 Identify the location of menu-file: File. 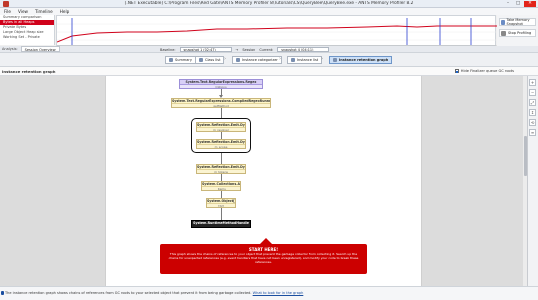
(7, 11).